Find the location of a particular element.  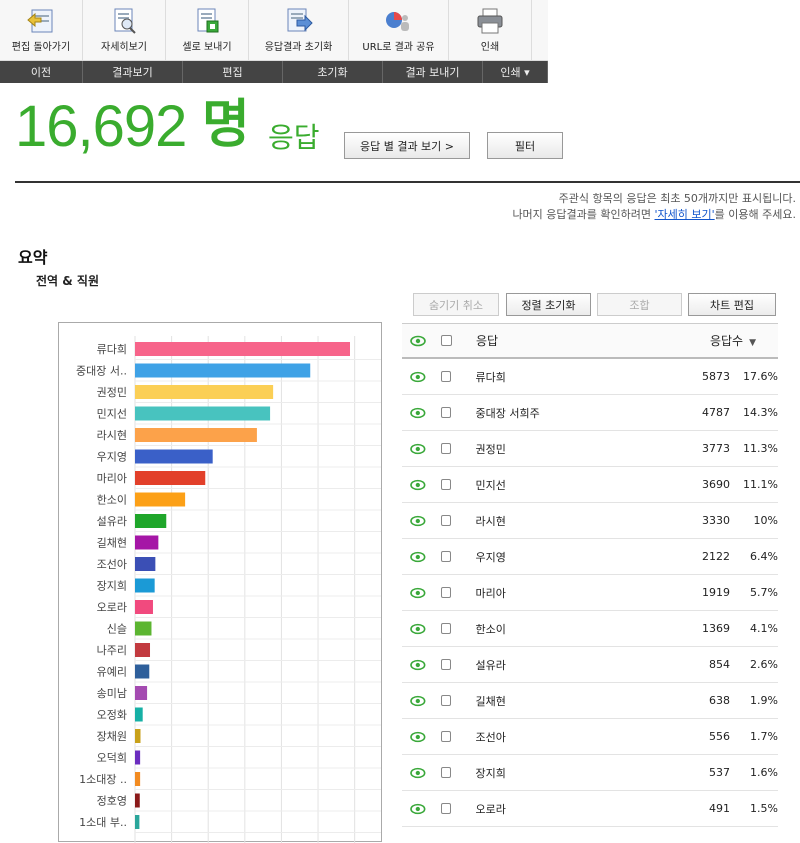

back-edit-button: 편집 돌아가기 is located at coordinates (41, 30).